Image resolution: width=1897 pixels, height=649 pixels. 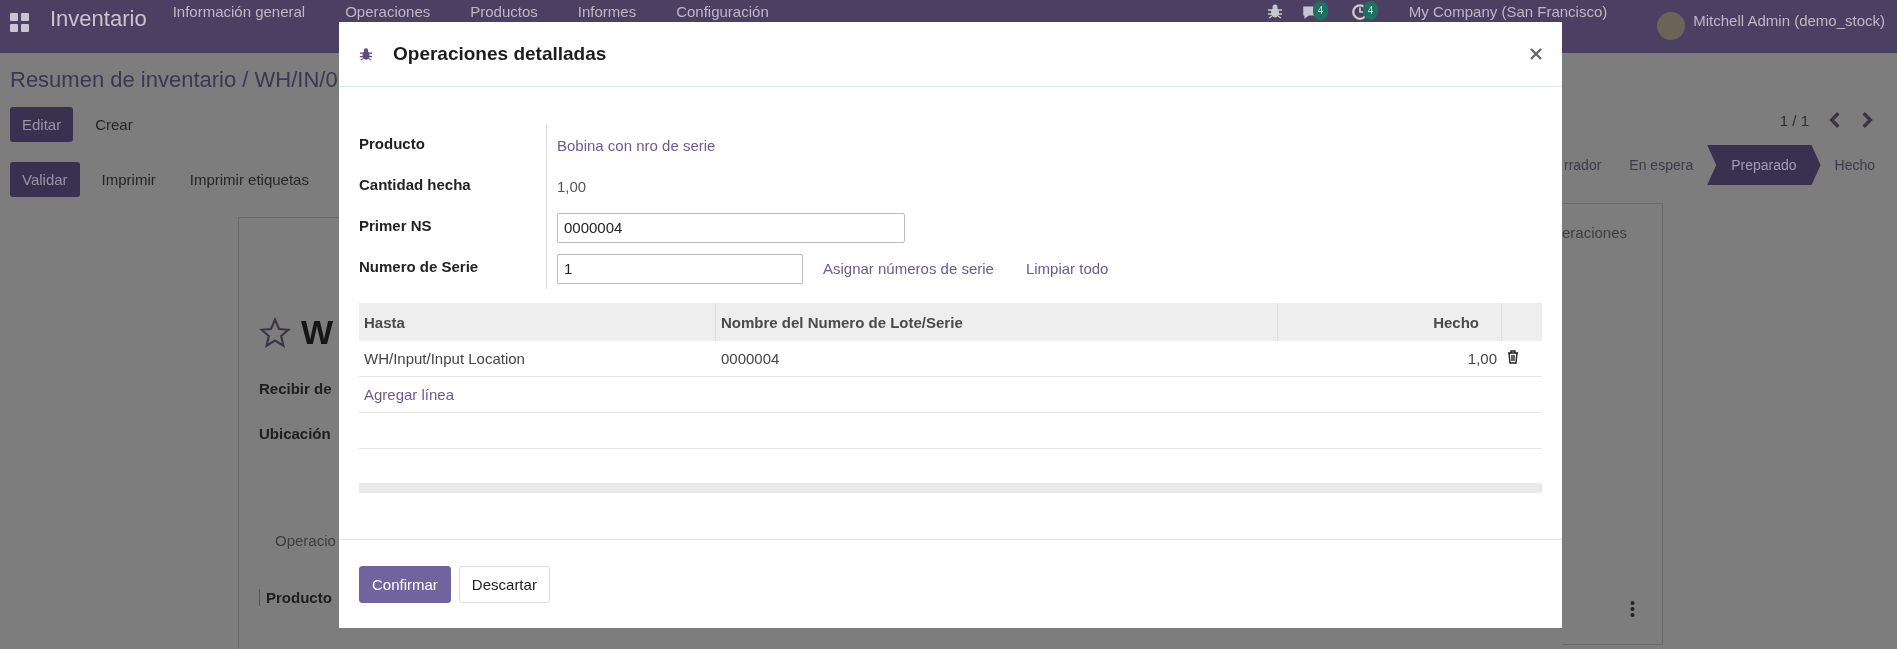 I want to click on app-name: Inventario, so click(x=98, y=19).